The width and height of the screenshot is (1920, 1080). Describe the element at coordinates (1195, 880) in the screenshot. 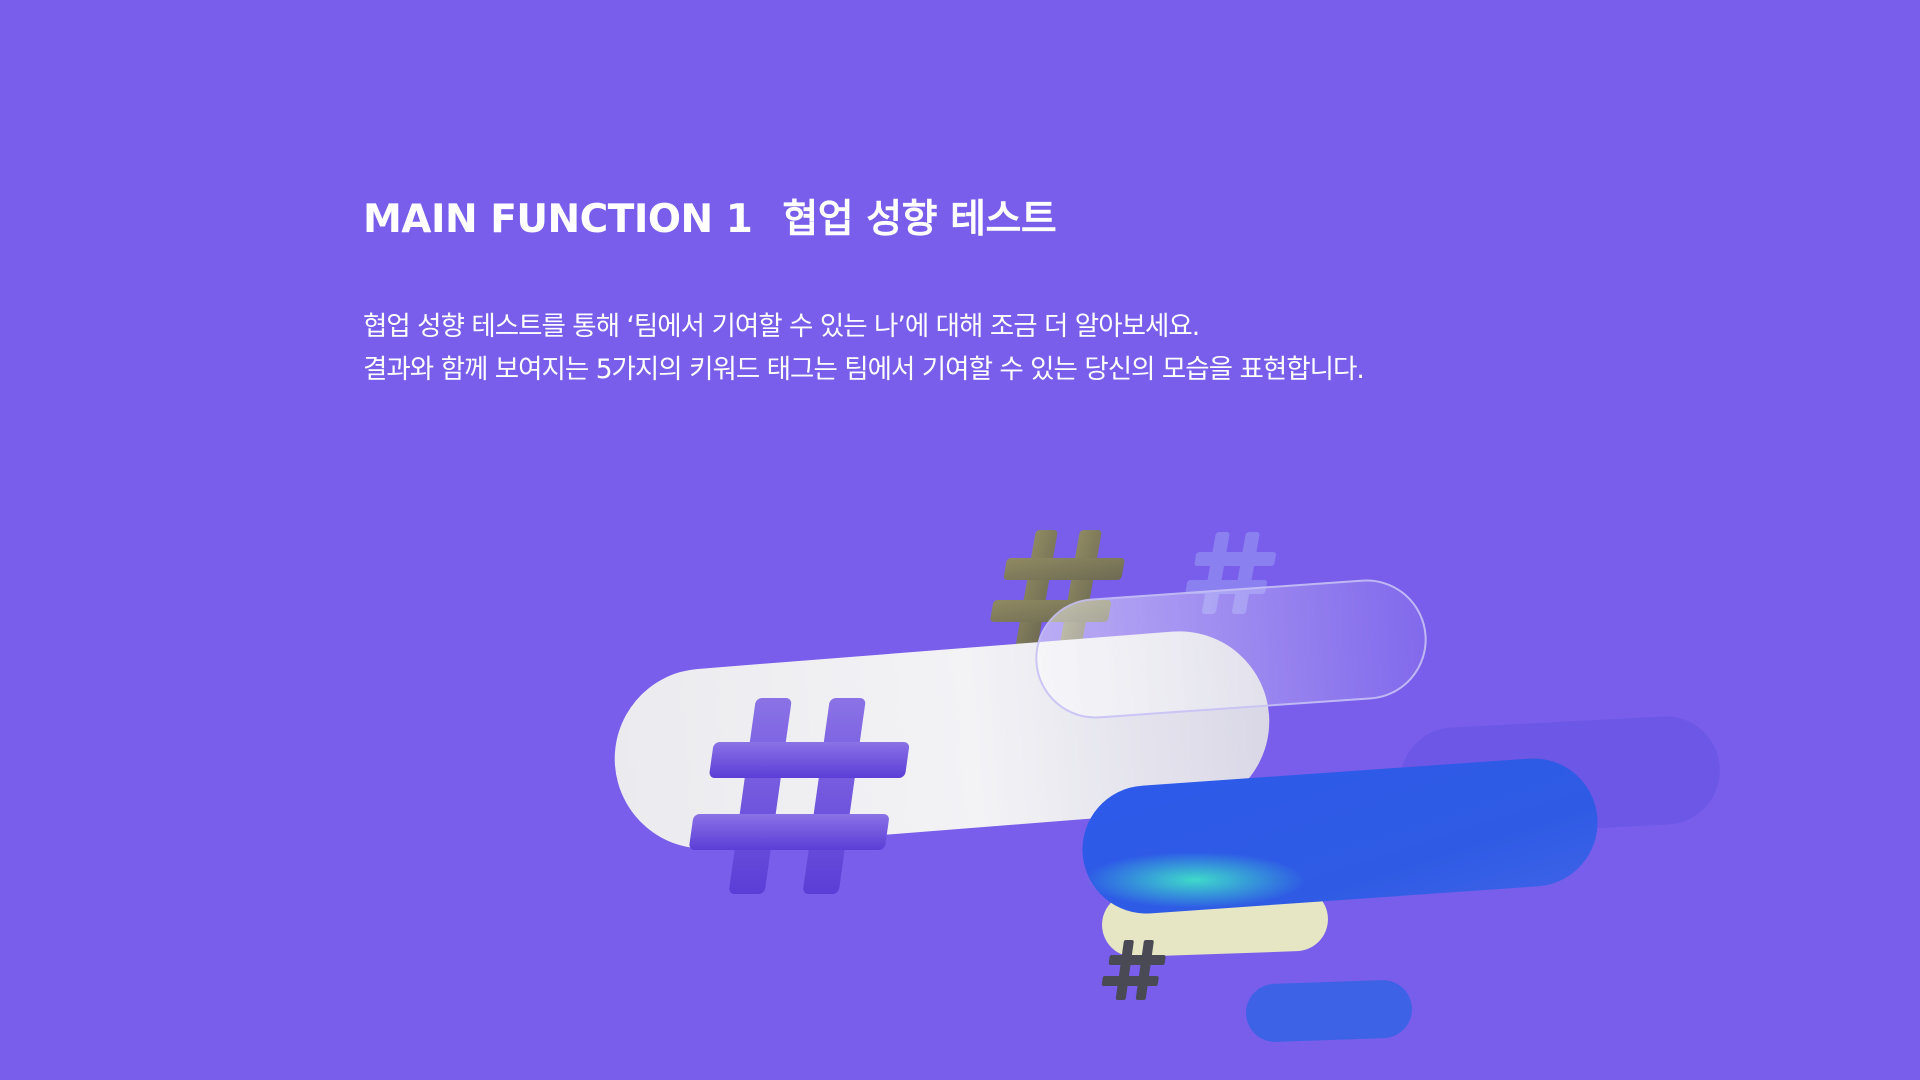

I see `pill-blue-glow` at that location.